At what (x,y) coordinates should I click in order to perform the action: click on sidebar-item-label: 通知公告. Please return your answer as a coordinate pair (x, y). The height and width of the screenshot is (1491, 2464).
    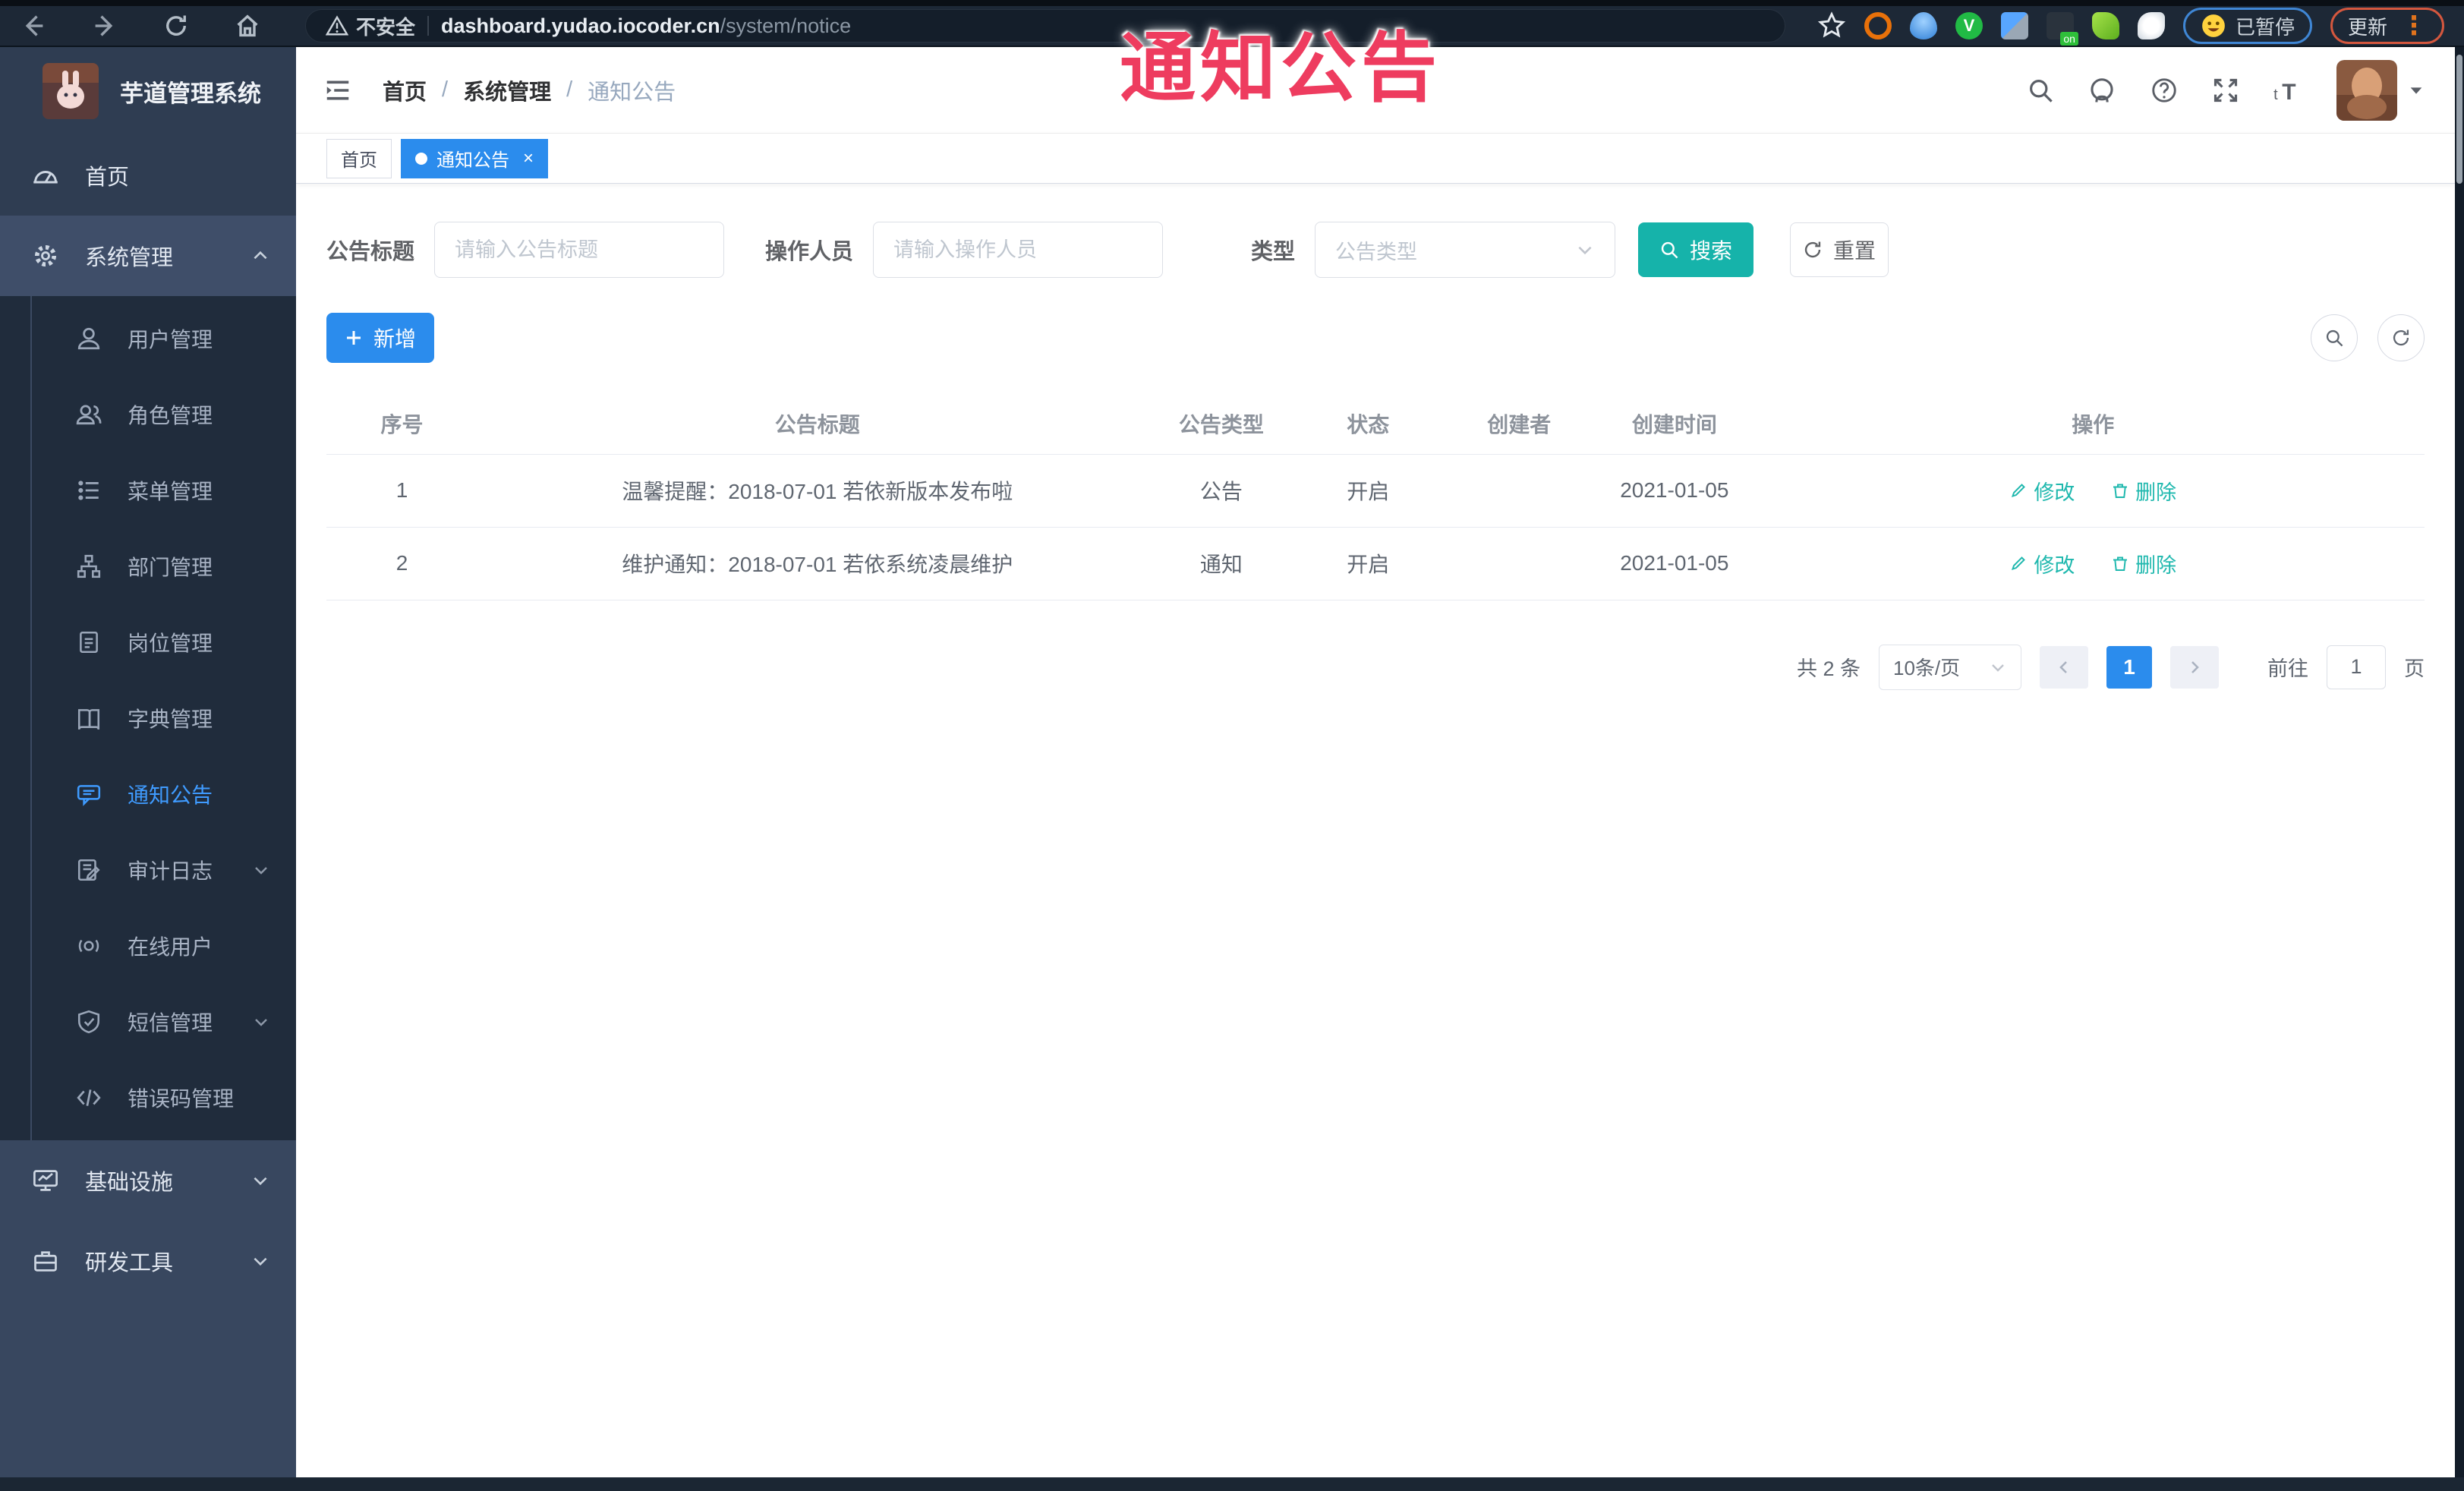
    Looking at the image, I should click on (170, 795).